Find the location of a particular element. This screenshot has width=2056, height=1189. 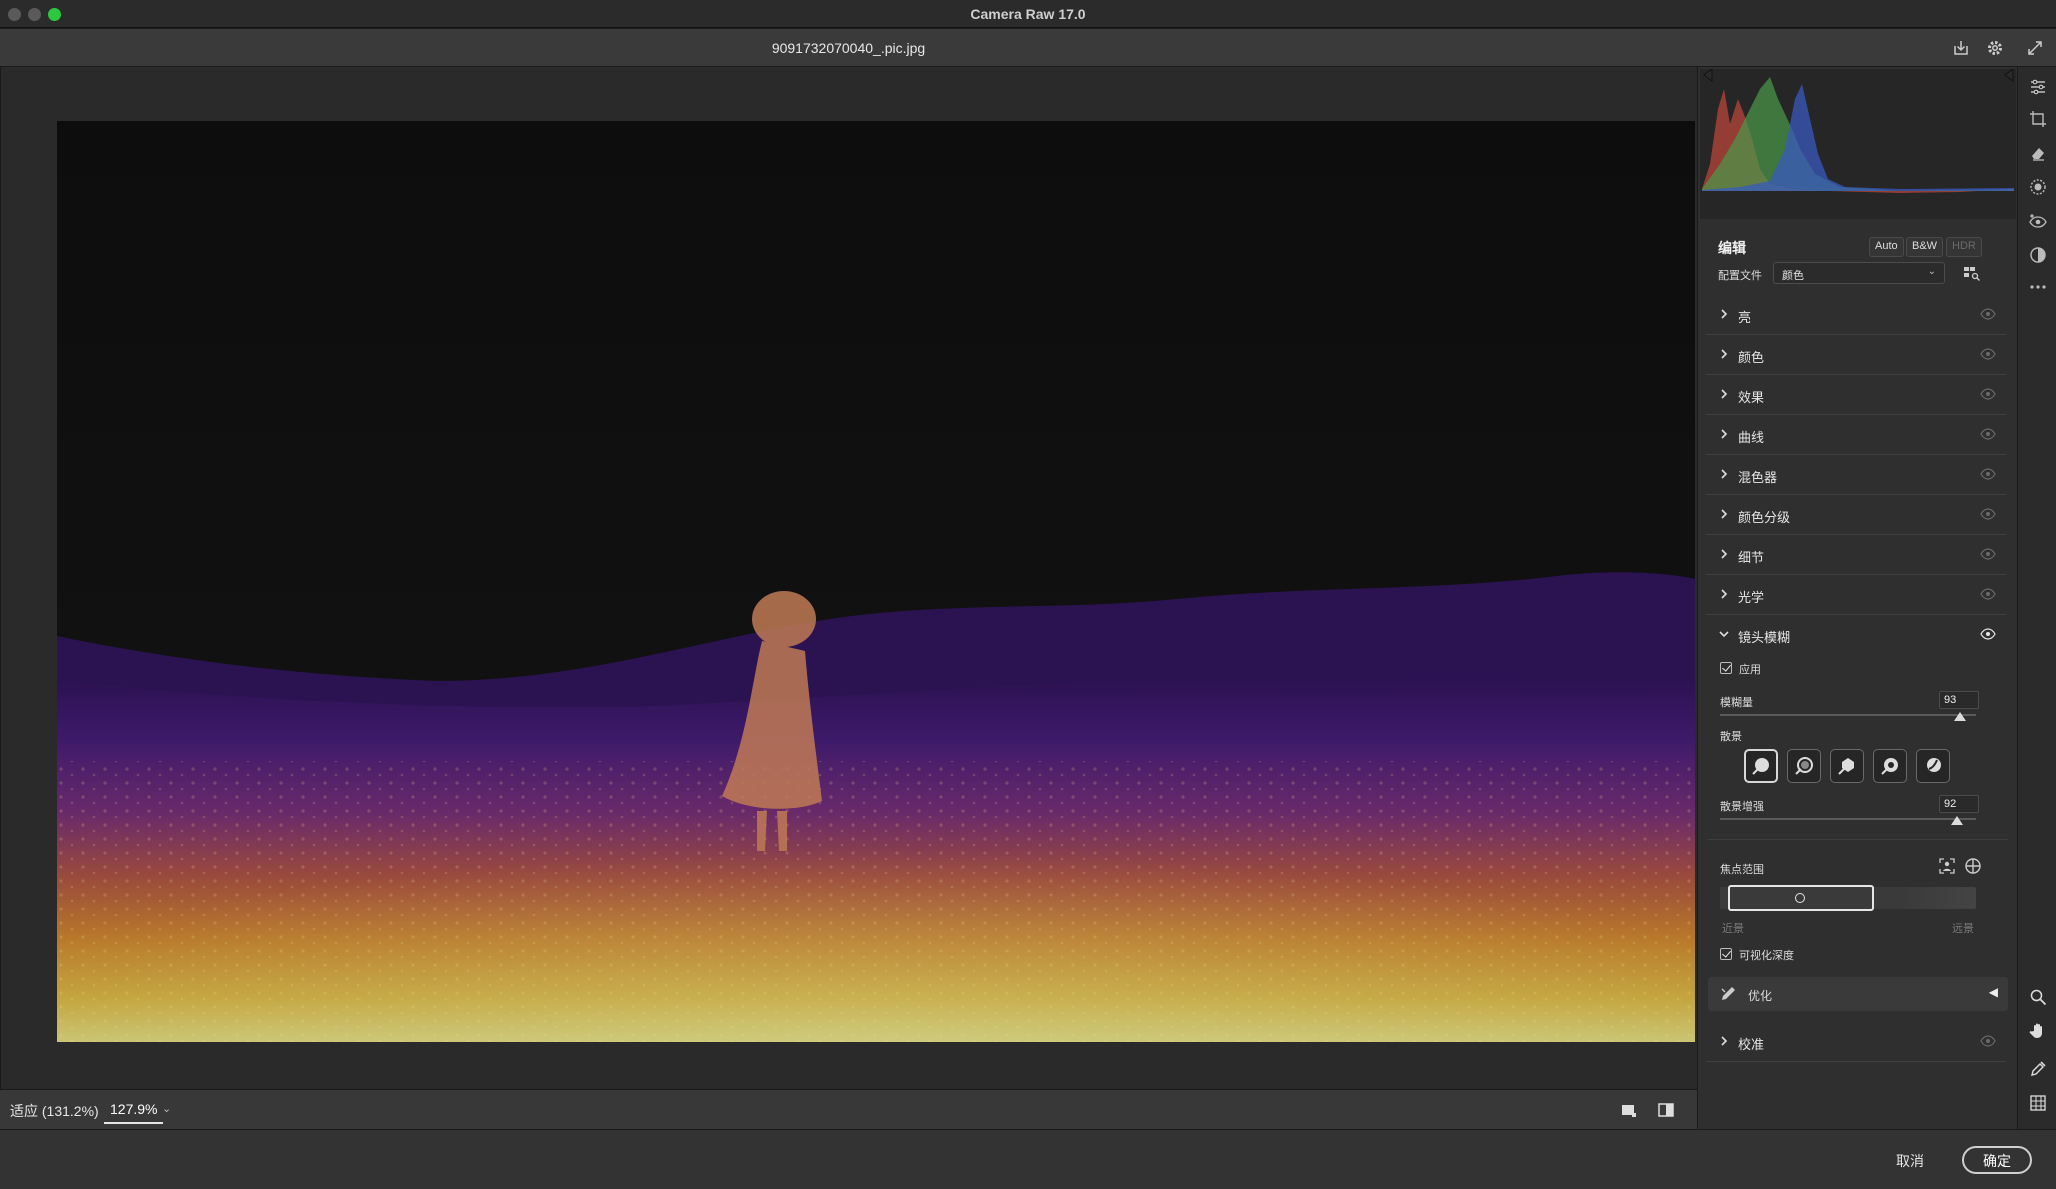

section-light: 亮 is located at coordinates (1856, 315).